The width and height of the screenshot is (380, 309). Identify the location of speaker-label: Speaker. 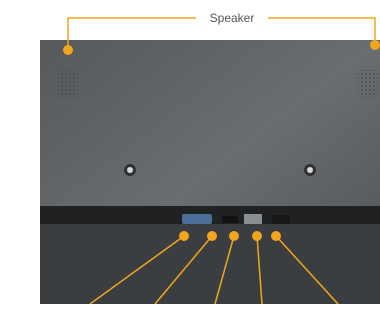
(232, 18).